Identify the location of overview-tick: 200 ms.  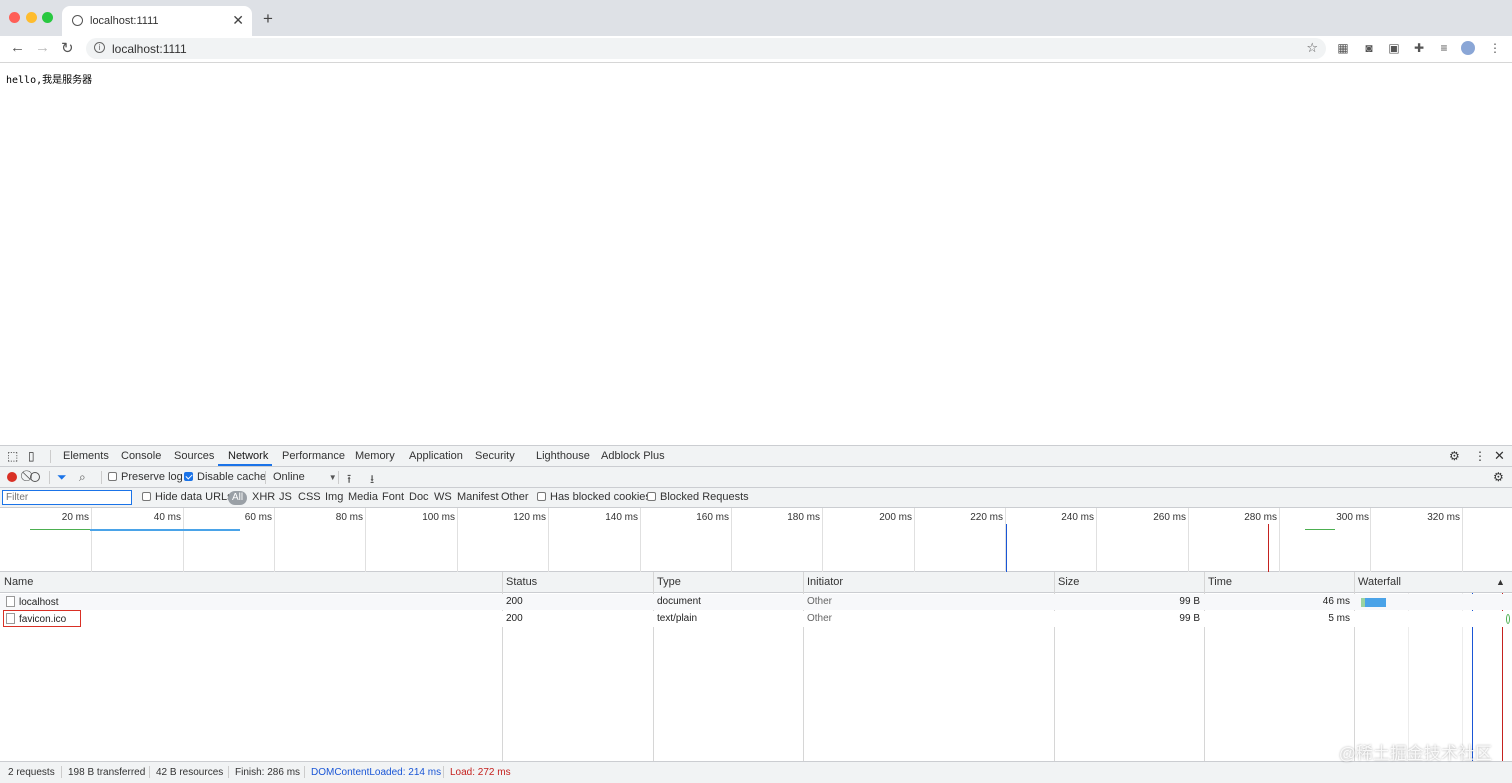
(895, 517).